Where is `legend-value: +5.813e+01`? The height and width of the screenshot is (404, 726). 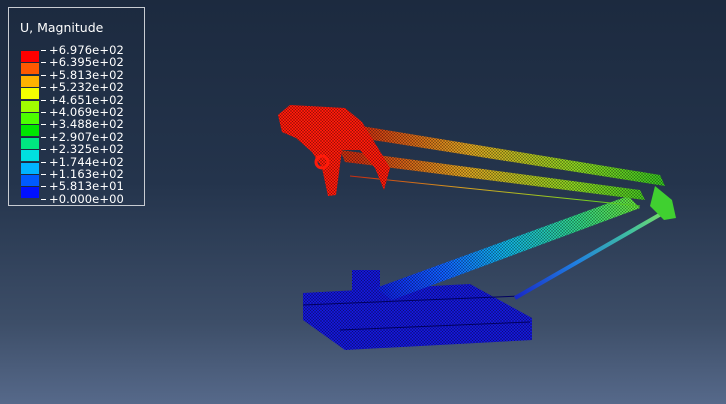 legend-value: +5.813e+01 is located at coordinates (86, 186).